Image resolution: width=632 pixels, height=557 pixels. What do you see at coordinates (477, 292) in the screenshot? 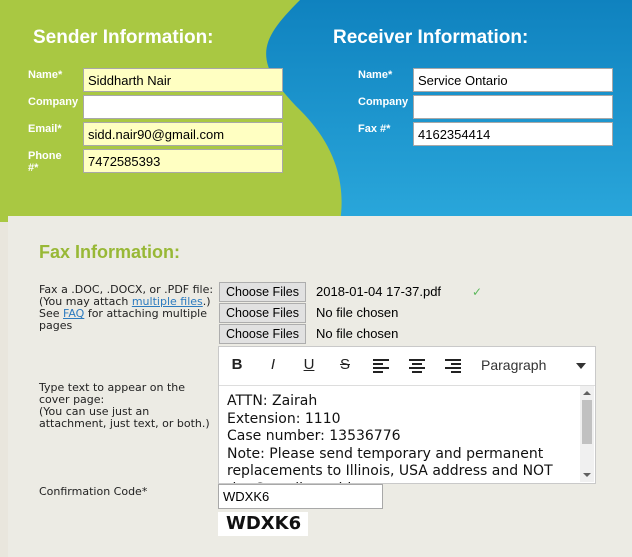
I see `check-icon: ✓` at bounding box center [477, 292].